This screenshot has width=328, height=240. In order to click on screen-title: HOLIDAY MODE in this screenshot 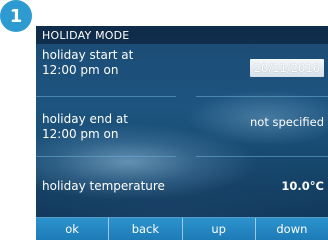, I will do `click(86, 35)`.